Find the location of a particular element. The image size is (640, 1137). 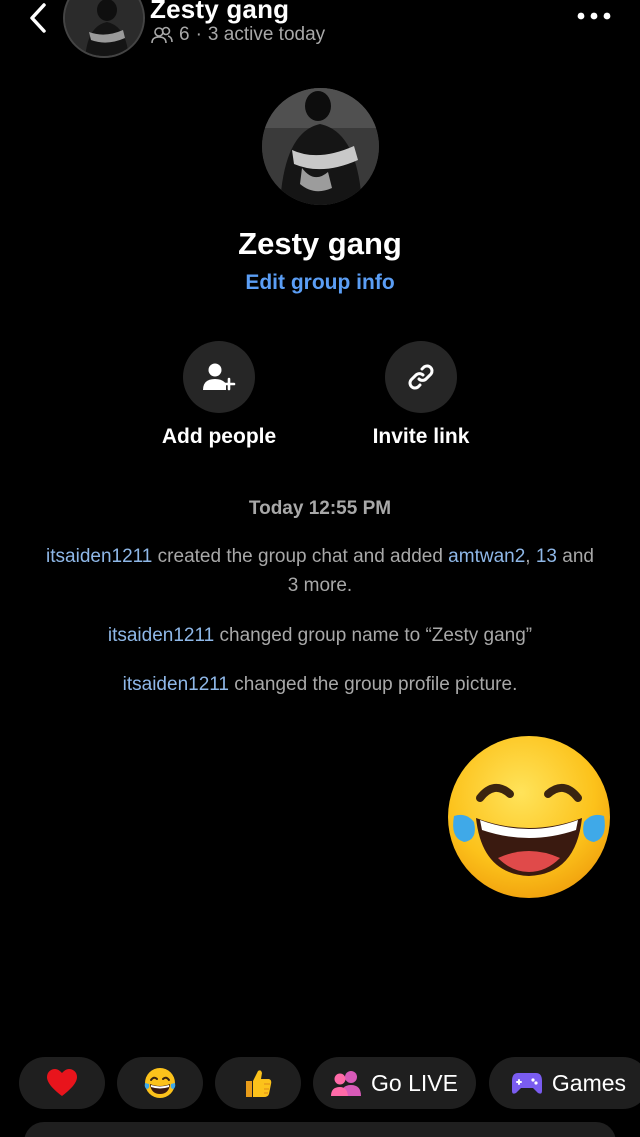

people-icon is located at coordinates (162, 35).